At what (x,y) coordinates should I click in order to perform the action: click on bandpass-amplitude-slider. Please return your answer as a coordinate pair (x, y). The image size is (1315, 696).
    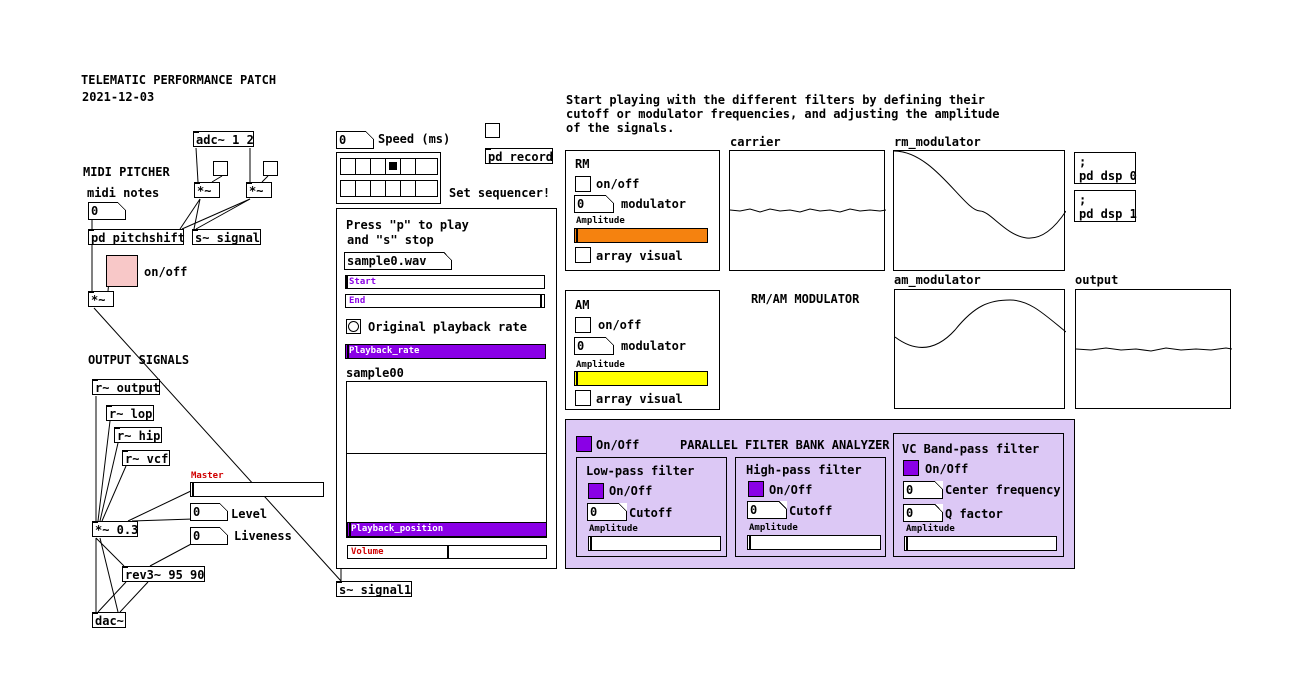
    Looking at the image, I should click on (980, 543).